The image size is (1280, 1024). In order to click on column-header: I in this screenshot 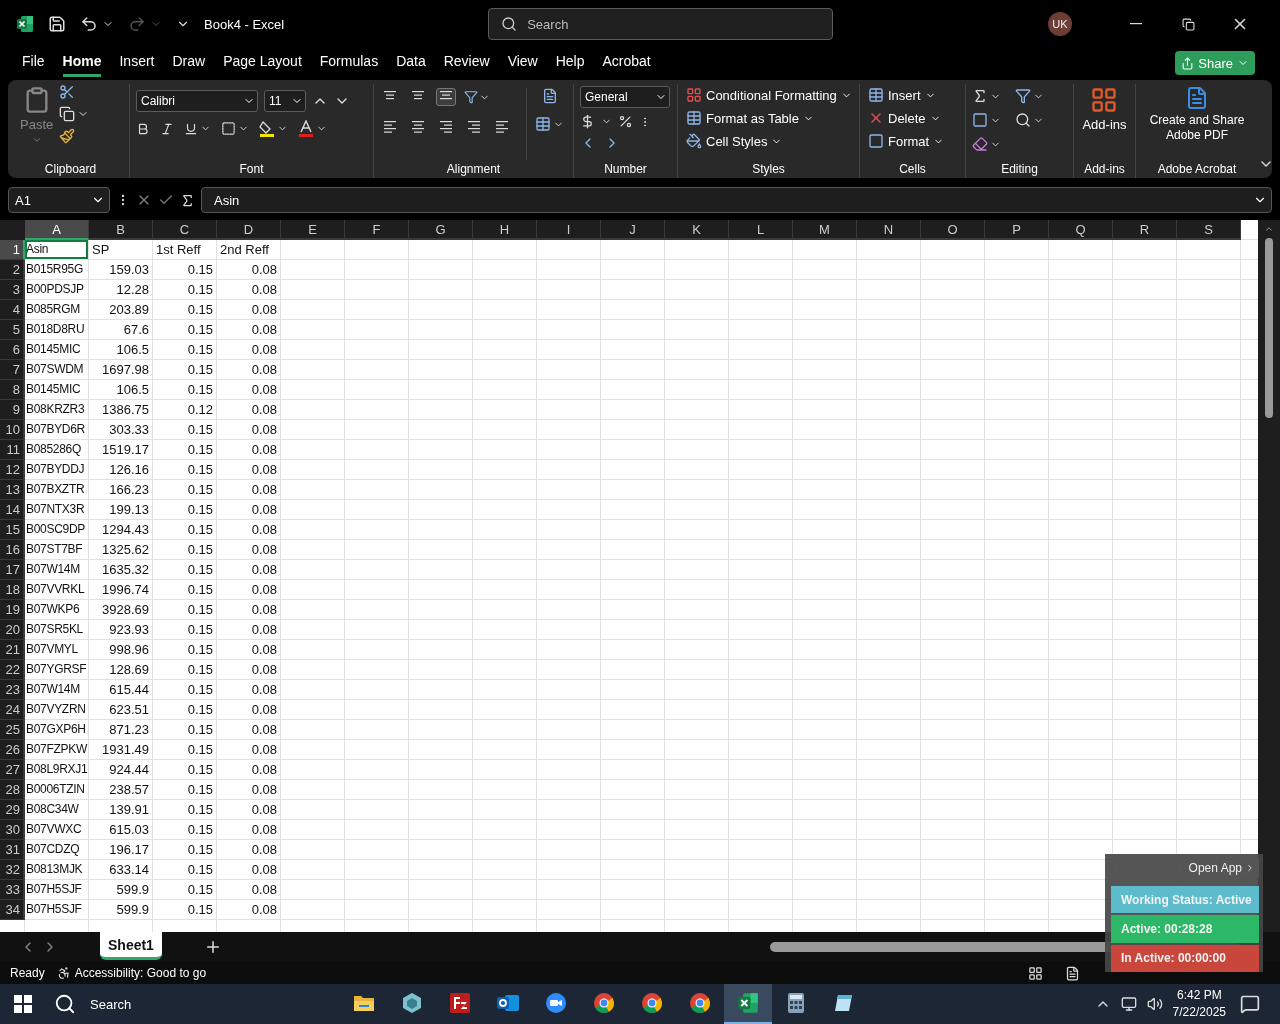, I will do `click(569, 230)`.